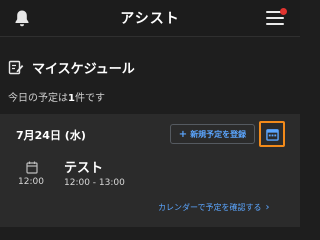 The image size is (320, 240). Describe the element at coordinates (83, 69) in the screenshot. I see `section-title: マイスケジュール` at that location.